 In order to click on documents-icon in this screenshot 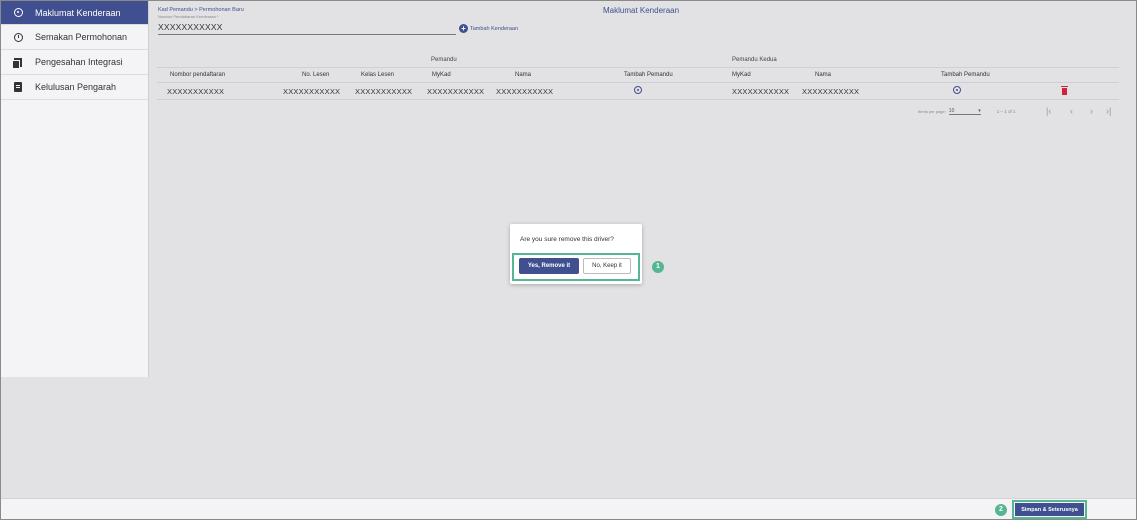, I will do `click(17, 63)`.